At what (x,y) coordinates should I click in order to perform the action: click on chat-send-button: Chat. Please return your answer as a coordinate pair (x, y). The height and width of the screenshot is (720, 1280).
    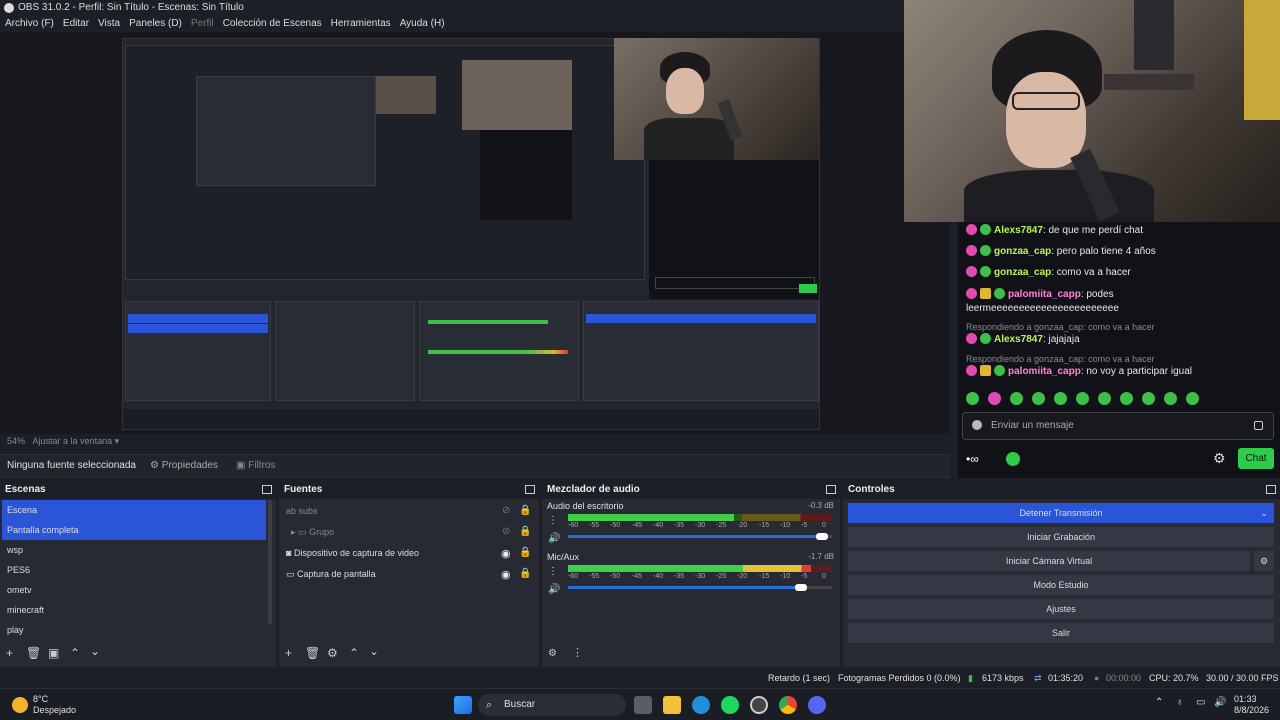
    Looking at the image, I should click on (1256, 458).